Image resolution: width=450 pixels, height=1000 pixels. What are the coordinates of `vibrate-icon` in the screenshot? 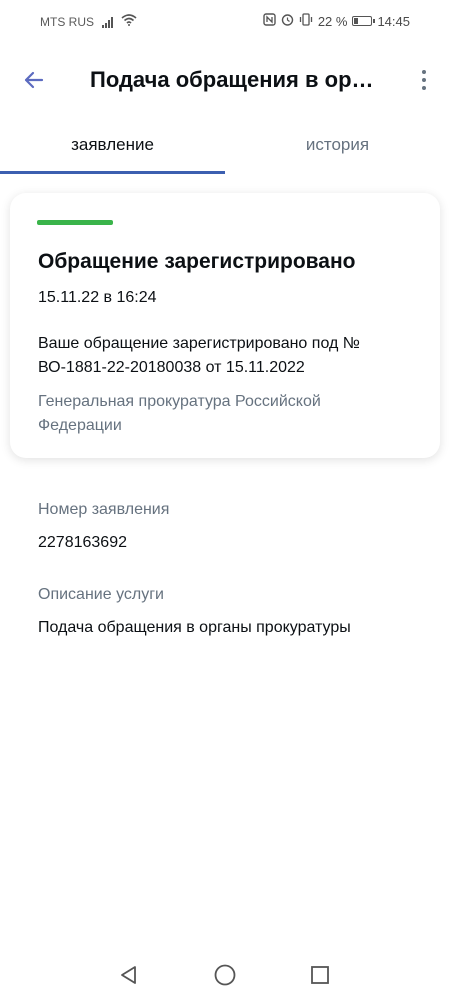 It's located at (306, 21).